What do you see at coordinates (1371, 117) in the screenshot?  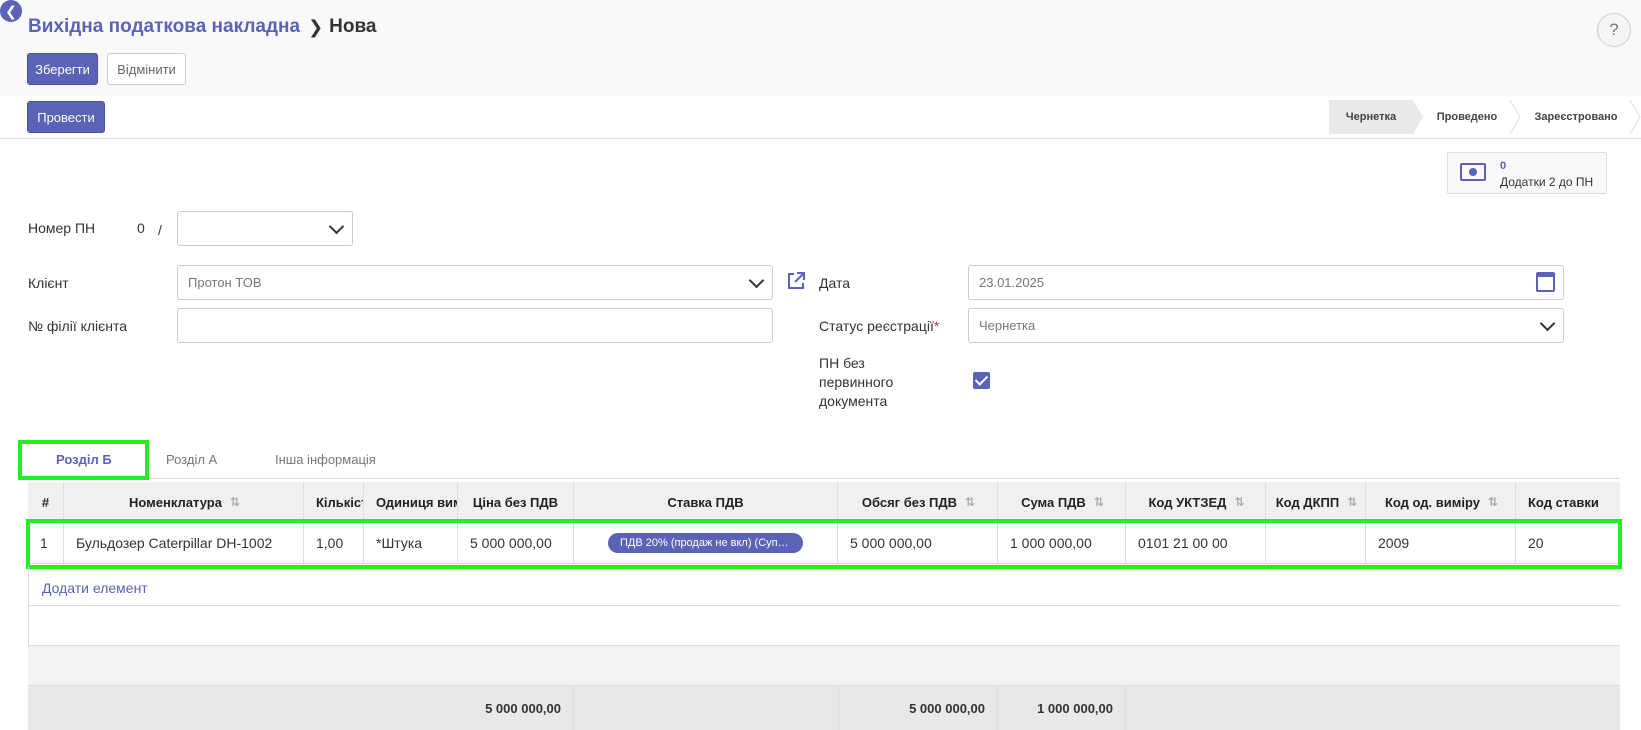 I see `status-step-label: Чернетка` at bounding box center [1371, 117].